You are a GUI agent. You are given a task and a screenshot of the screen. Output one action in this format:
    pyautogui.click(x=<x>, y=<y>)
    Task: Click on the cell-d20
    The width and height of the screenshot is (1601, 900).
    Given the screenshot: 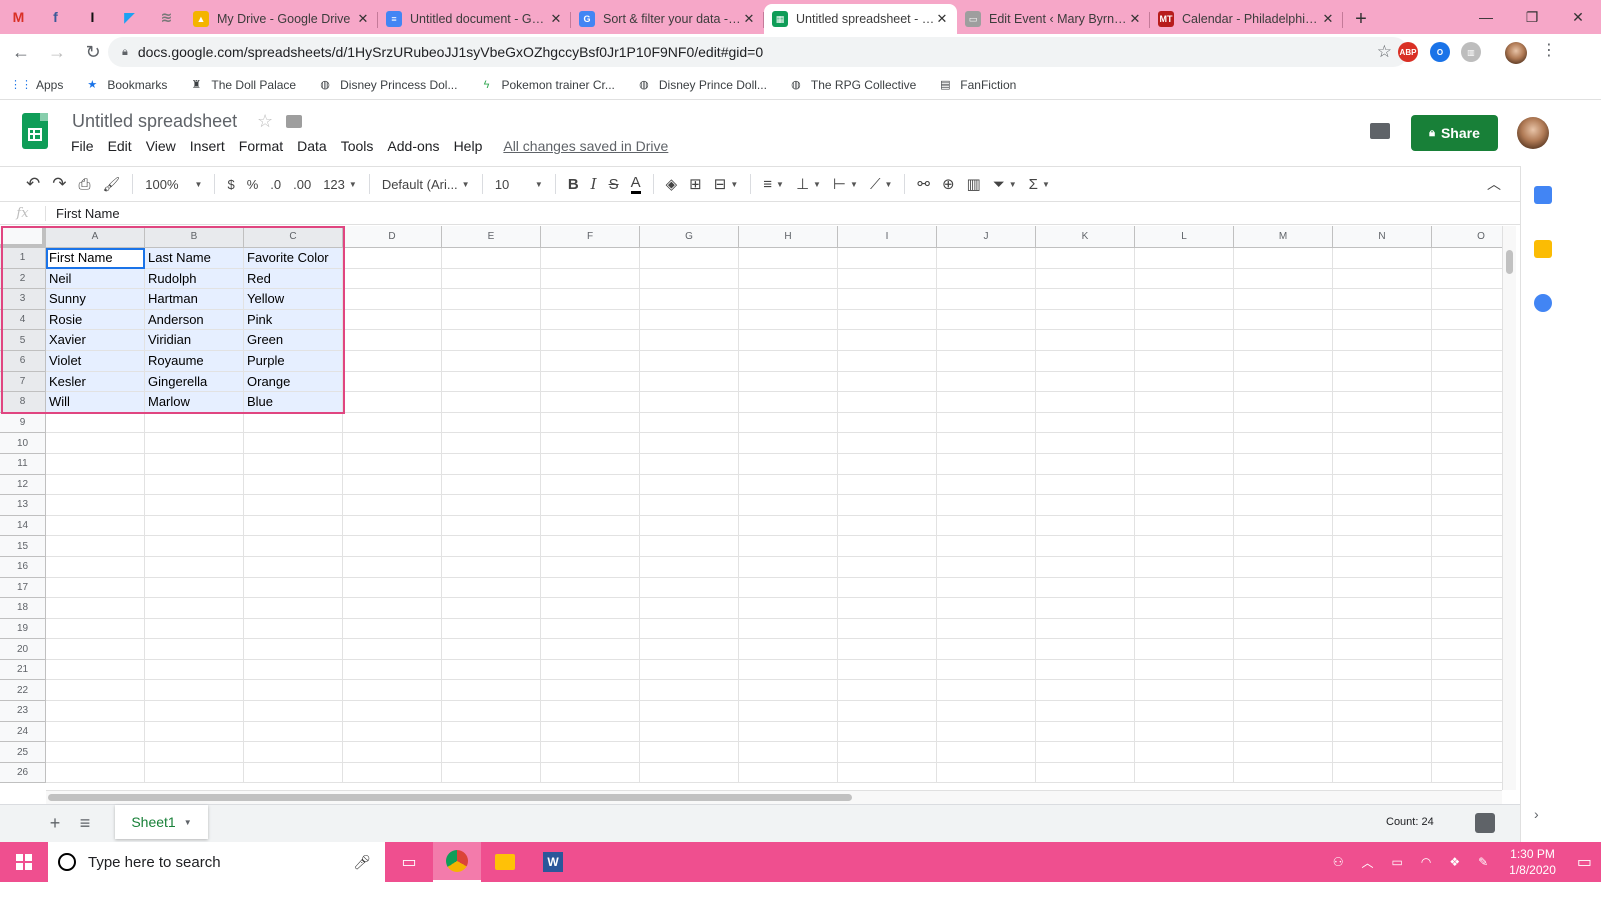 What is the action you would take?
    pyautogui.click(x=392, y=649)
    